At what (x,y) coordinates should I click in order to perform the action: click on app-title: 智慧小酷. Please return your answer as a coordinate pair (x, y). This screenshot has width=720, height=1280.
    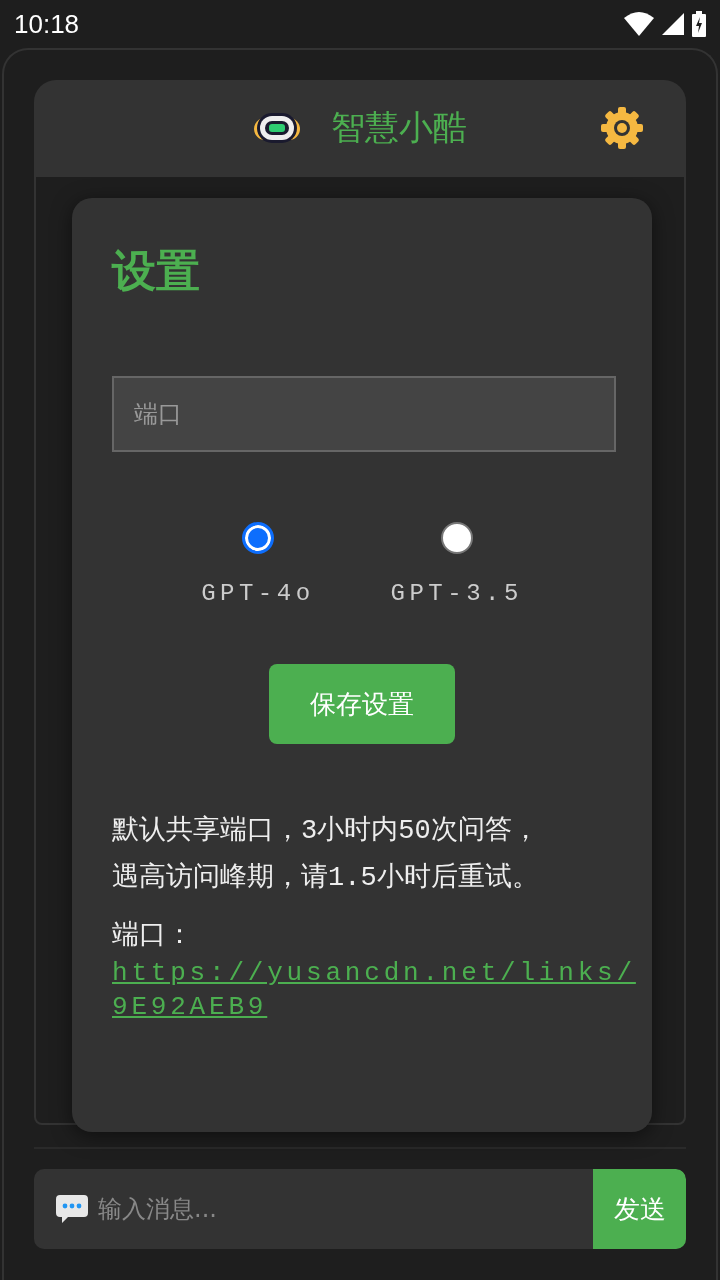
    Looking at the image, I should click on (399, 127).